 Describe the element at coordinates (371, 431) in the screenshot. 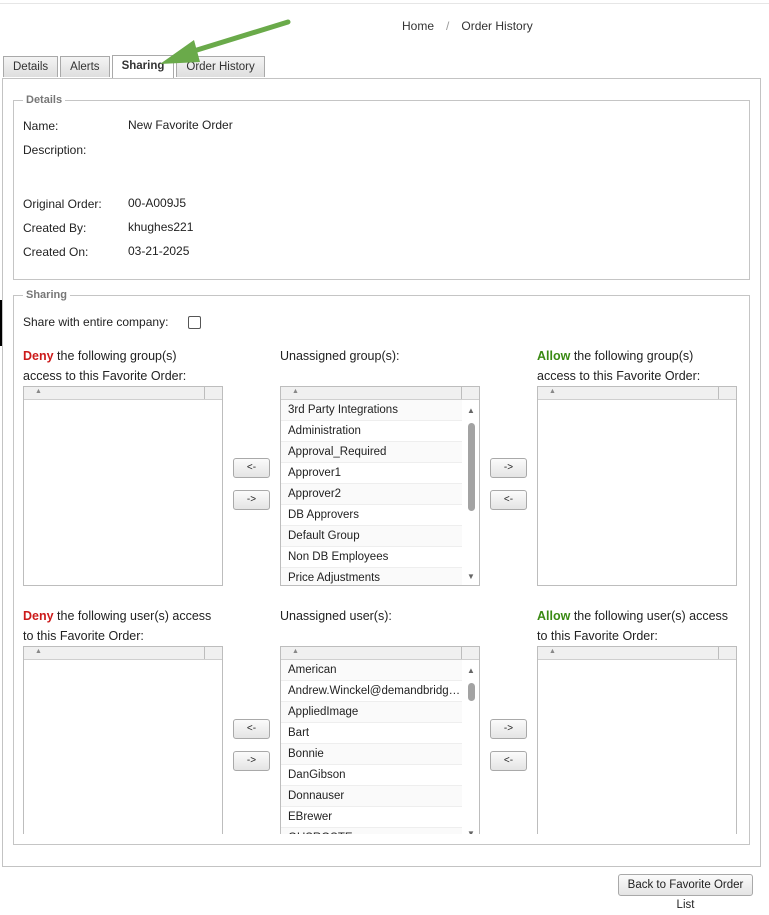

I see `list-item: Administration` at that location.